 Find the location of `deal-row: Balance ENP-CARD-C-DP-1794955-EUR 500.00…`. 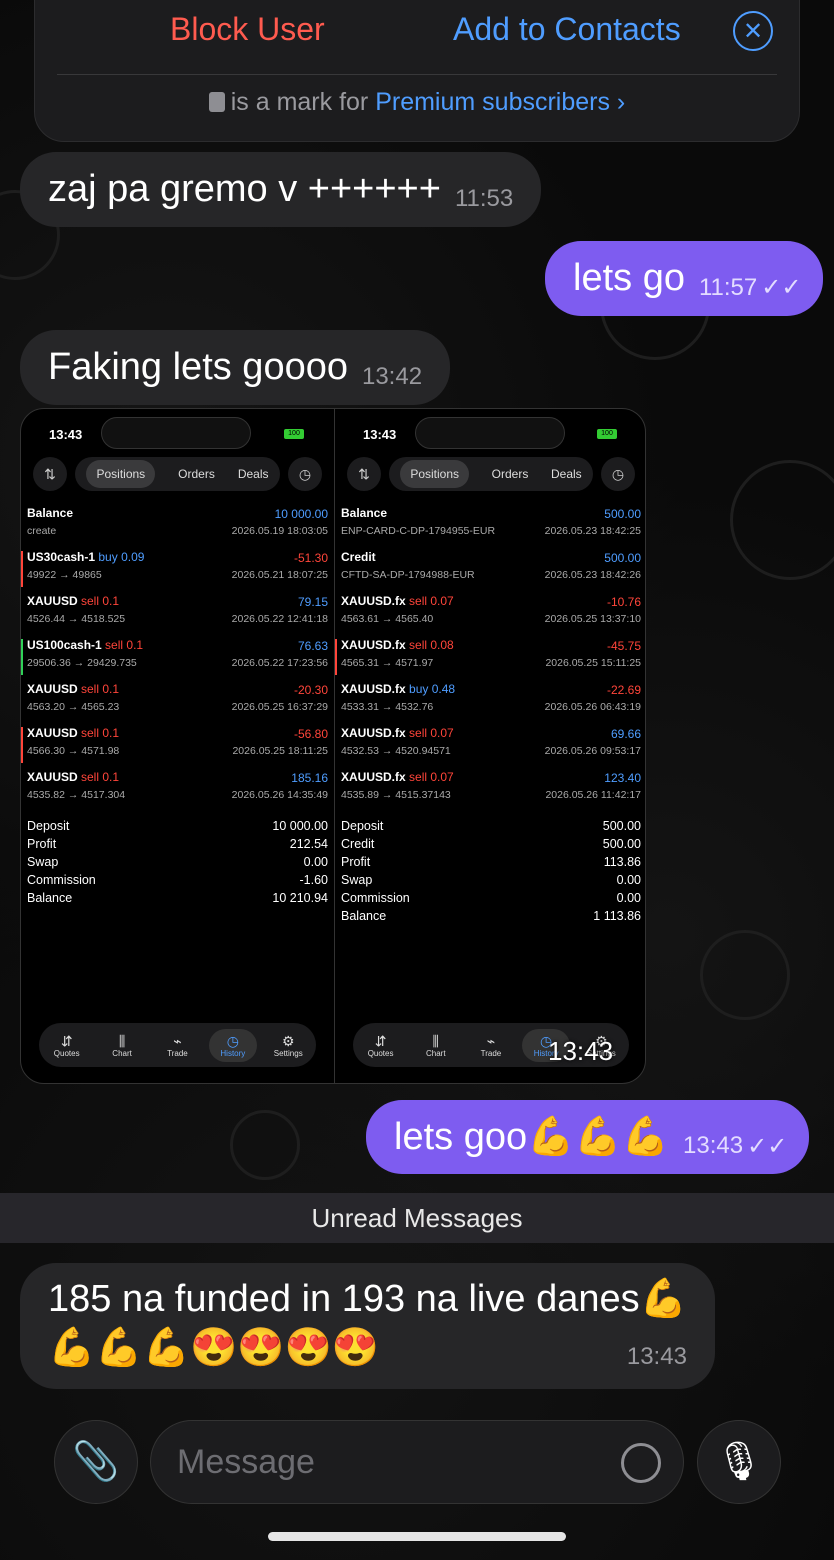

deal-row: Balance ENP-CARD-C-DP-1794955-EUR 500.00… is located at coordinates (490, 525).